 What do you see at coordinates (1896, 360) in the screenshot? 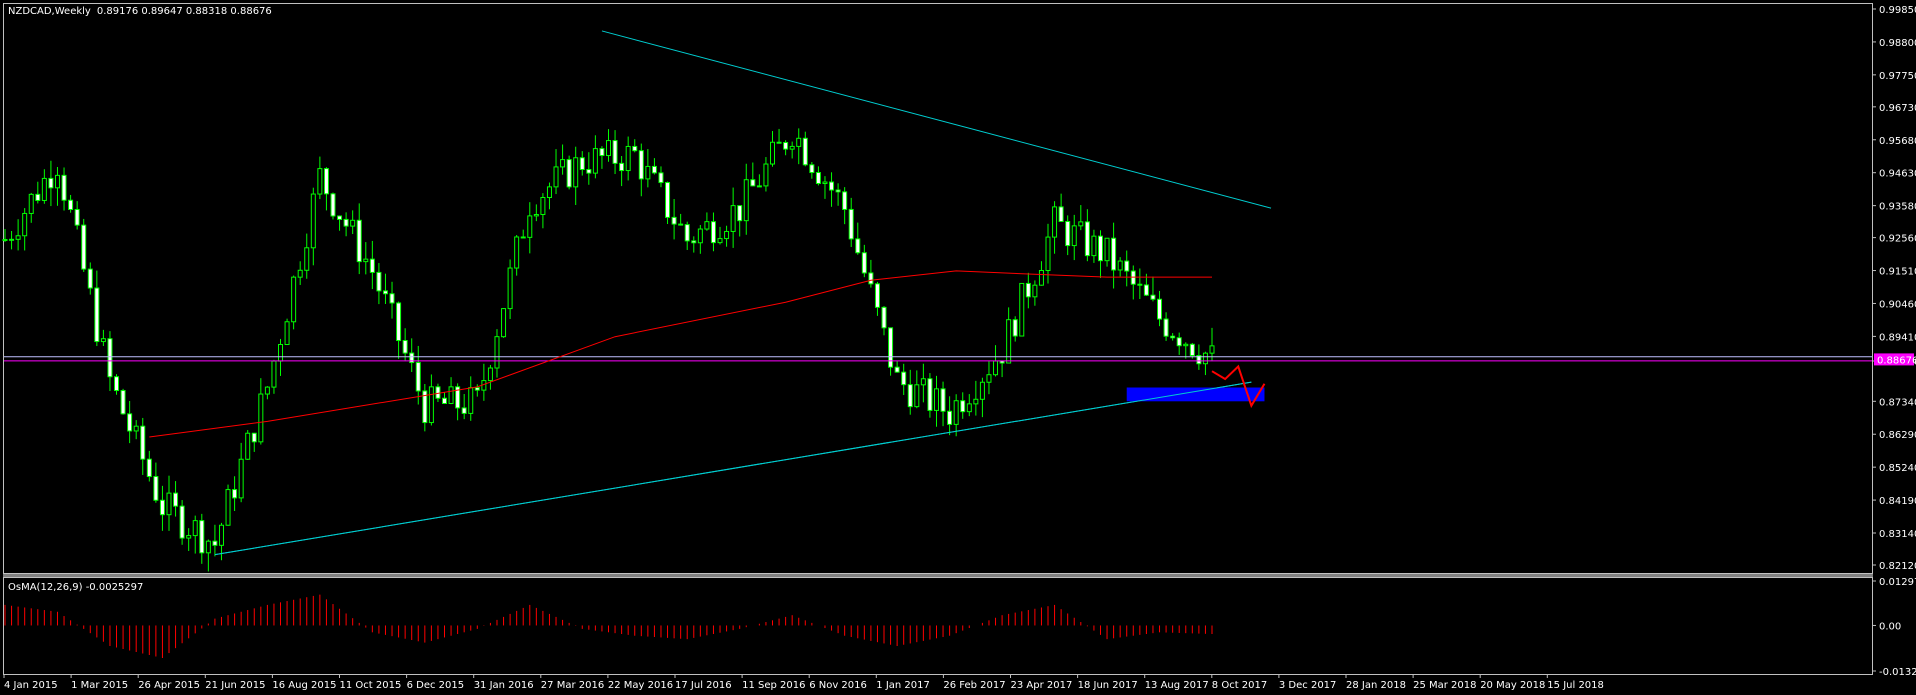
I see `current-price-label: 0.88676` at bounding box center [1896, 360].